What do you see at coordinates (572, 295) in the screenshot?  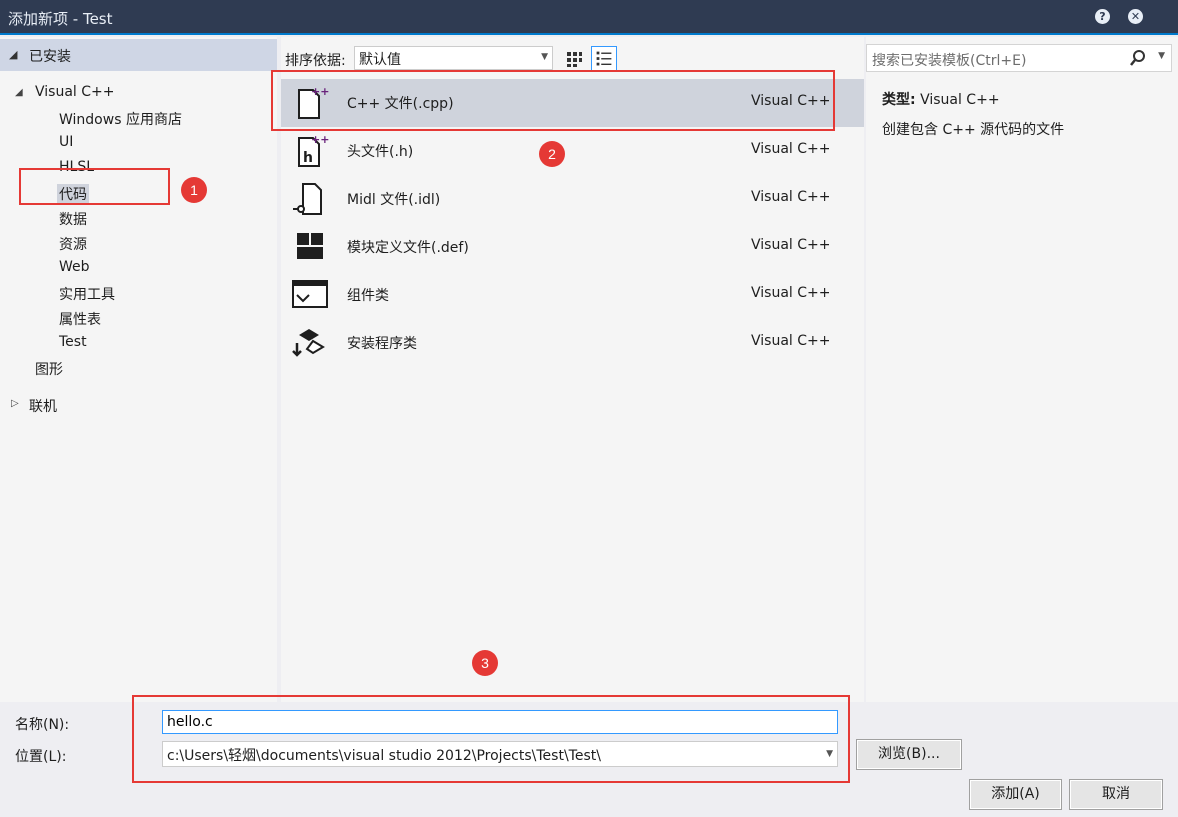 I see `template-row-component: 组件类 Visual C++` at bounding box center [572, 295].